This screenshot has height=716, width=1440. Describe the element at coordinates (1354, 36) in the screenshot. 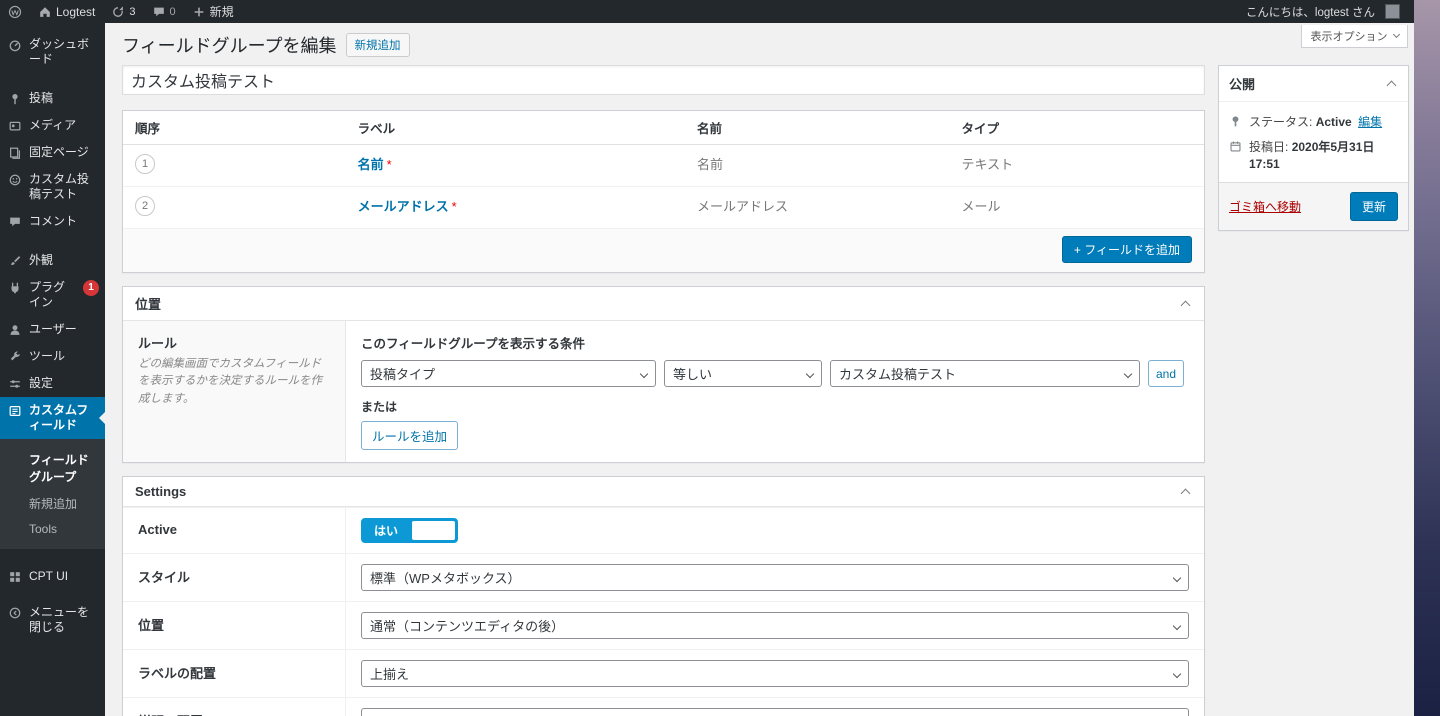

I see `screen-options-tab: 表示オプション` at that location.